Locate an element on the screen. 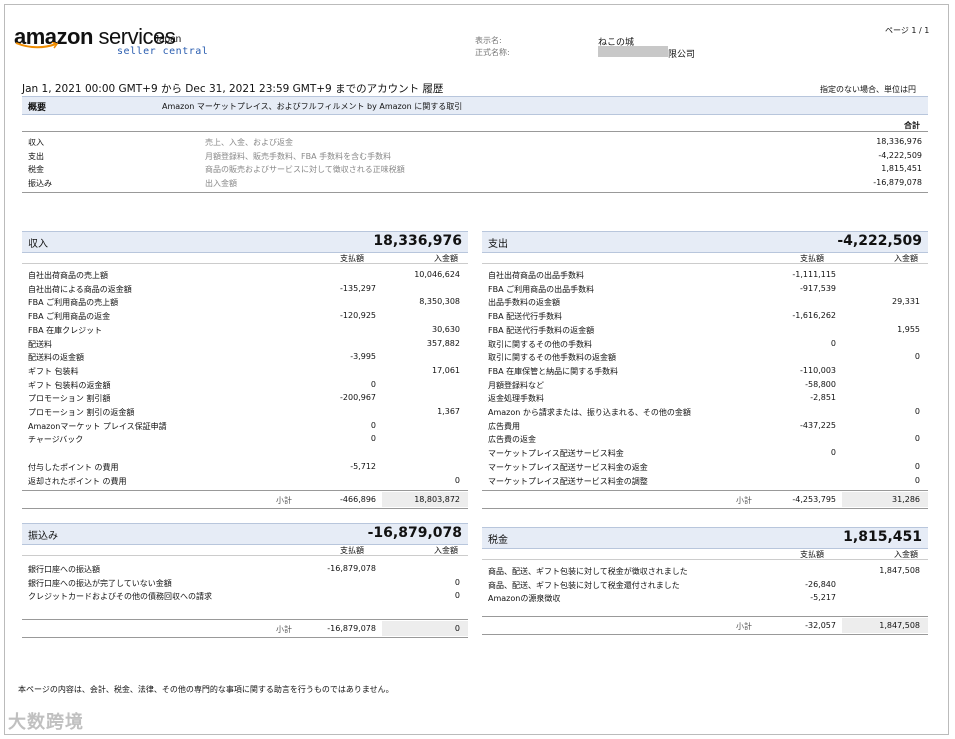  summary-row-description: 売上、入金、および返金 is located at coordinates (249, 142).